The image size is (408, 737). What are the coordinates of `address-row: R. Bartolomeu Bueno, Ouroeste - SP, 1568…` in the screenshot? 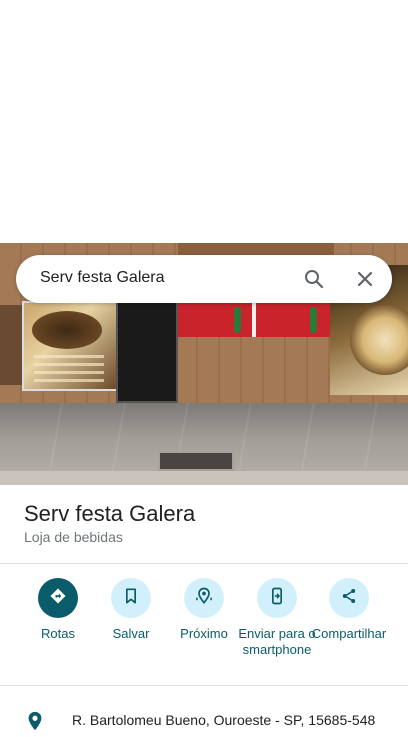 It's located at (204, 715).